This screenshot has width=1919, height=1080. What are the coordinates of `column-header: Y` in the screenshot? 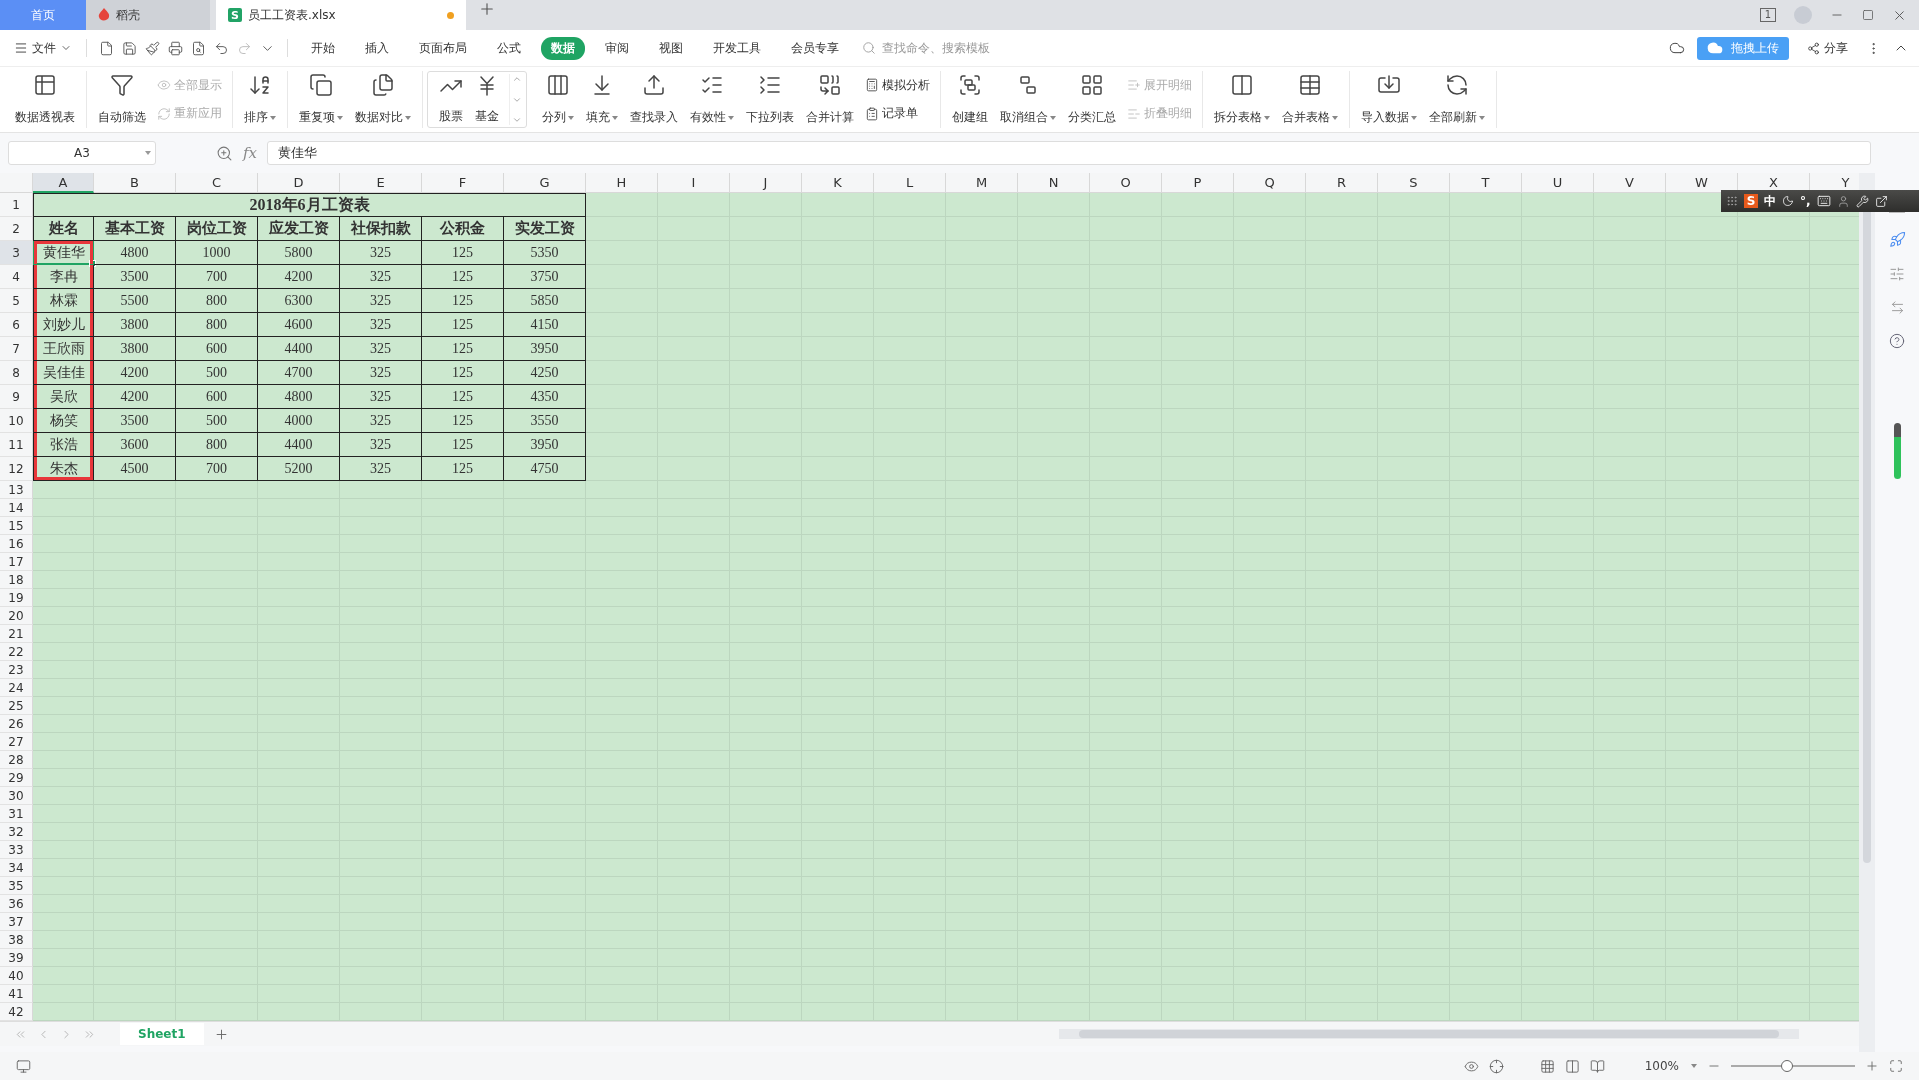 It's located at (1834, 183).